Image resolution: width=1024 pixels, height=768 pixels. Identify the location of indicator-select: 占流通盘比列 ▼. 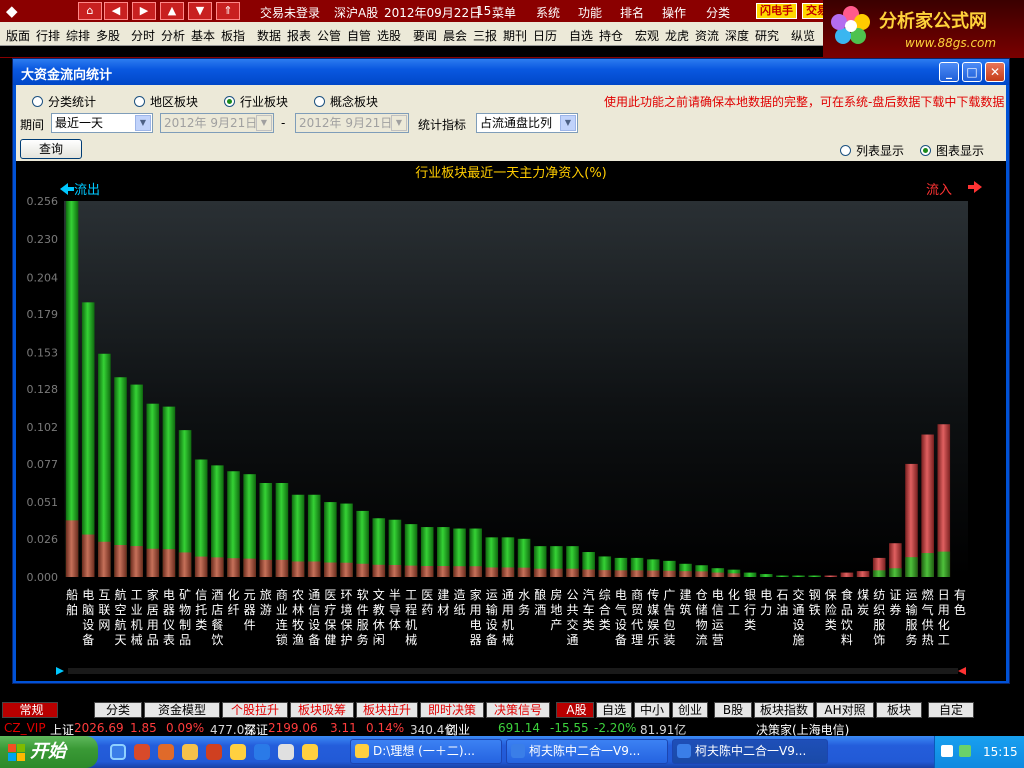
(527, 123).